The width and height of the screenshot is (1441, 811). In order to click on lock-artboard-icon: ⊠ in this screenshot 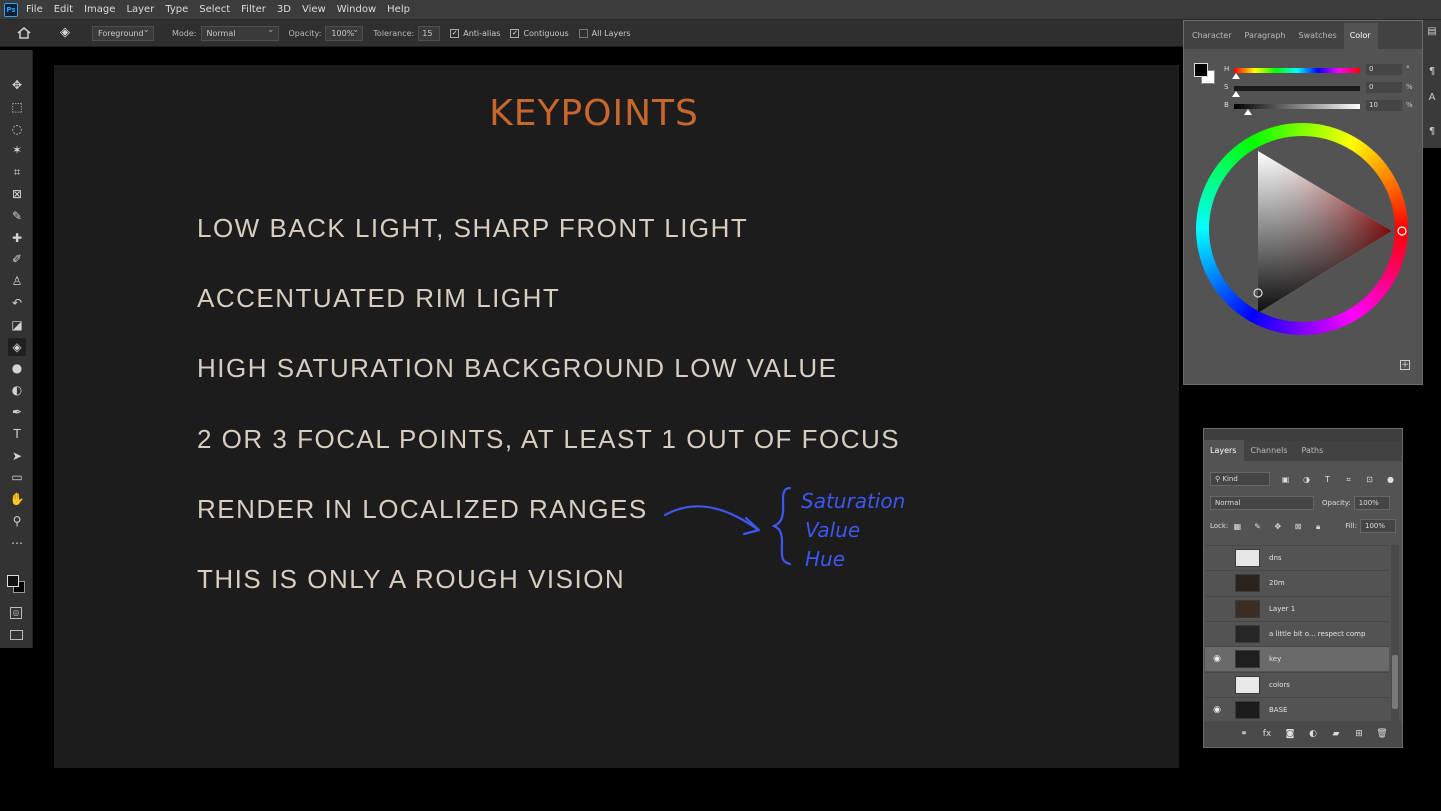, I will do `click(1298, 526)`.